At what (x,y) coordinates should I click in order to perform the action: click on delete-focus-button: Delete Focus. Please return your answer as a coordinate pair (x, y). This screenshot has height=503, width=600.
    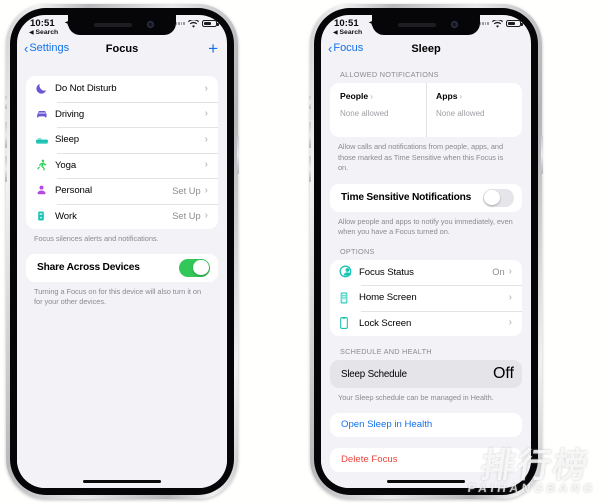
    Looking at the image, I should click on (426, 460).